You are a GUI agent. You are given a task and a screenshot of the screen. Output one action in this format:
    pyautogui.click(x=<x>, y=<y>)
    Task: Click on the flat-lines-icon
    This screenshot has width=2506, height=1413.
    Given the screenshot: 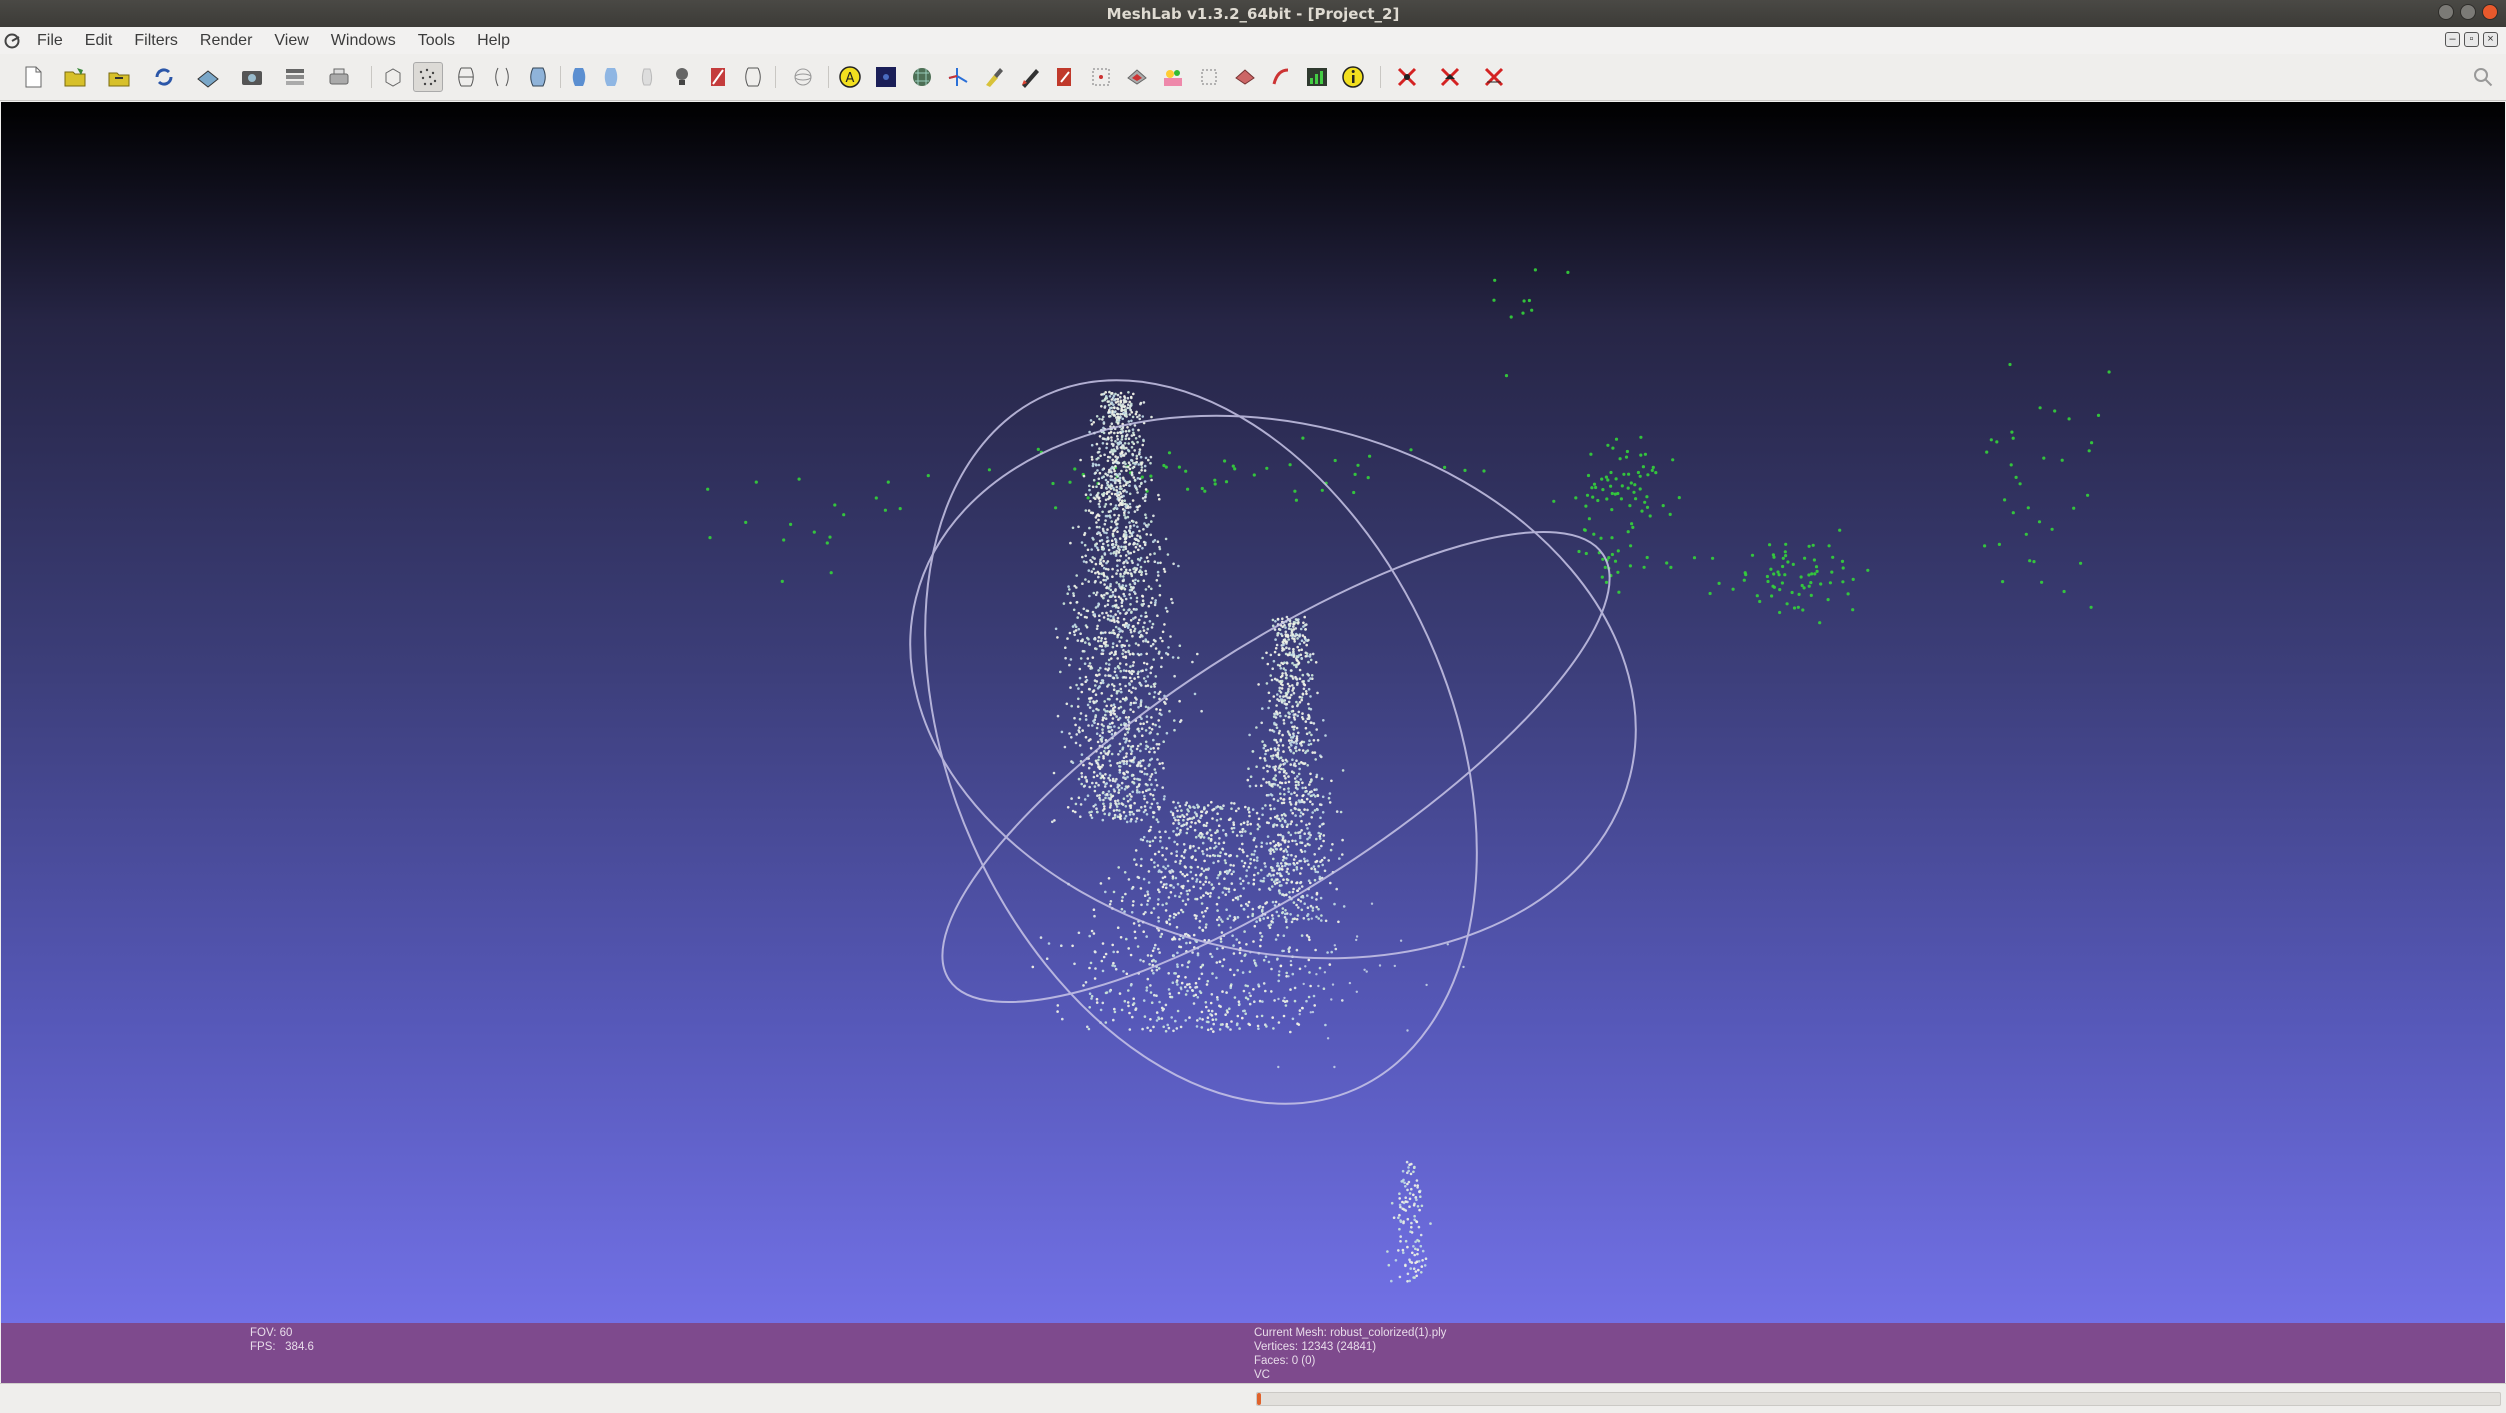 What is the action you would take?
    pyautogui.click(x=538, y=77)
    